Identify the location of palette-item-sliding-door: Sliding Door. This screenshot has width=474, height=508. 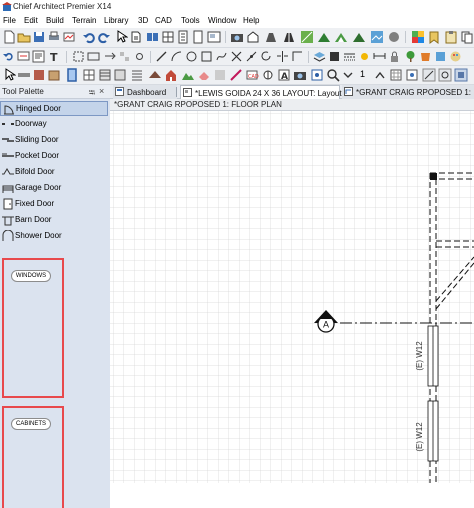
(54, 140).